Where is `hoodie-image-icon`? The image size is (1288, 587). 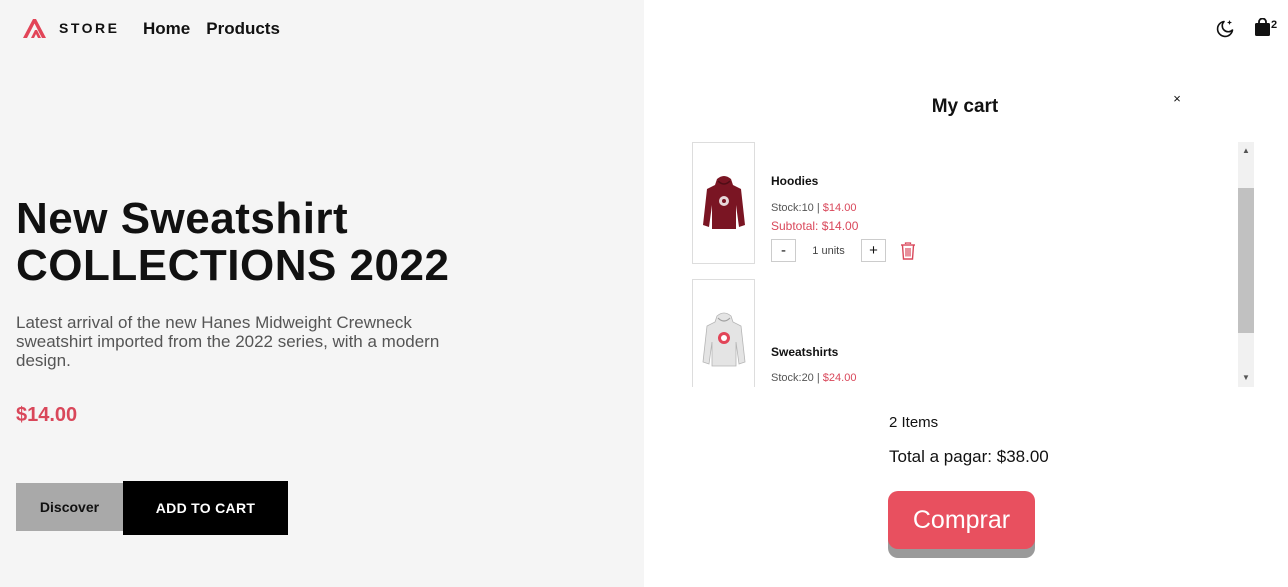
hoodie-image-icon is located at coordinates (723, 202).